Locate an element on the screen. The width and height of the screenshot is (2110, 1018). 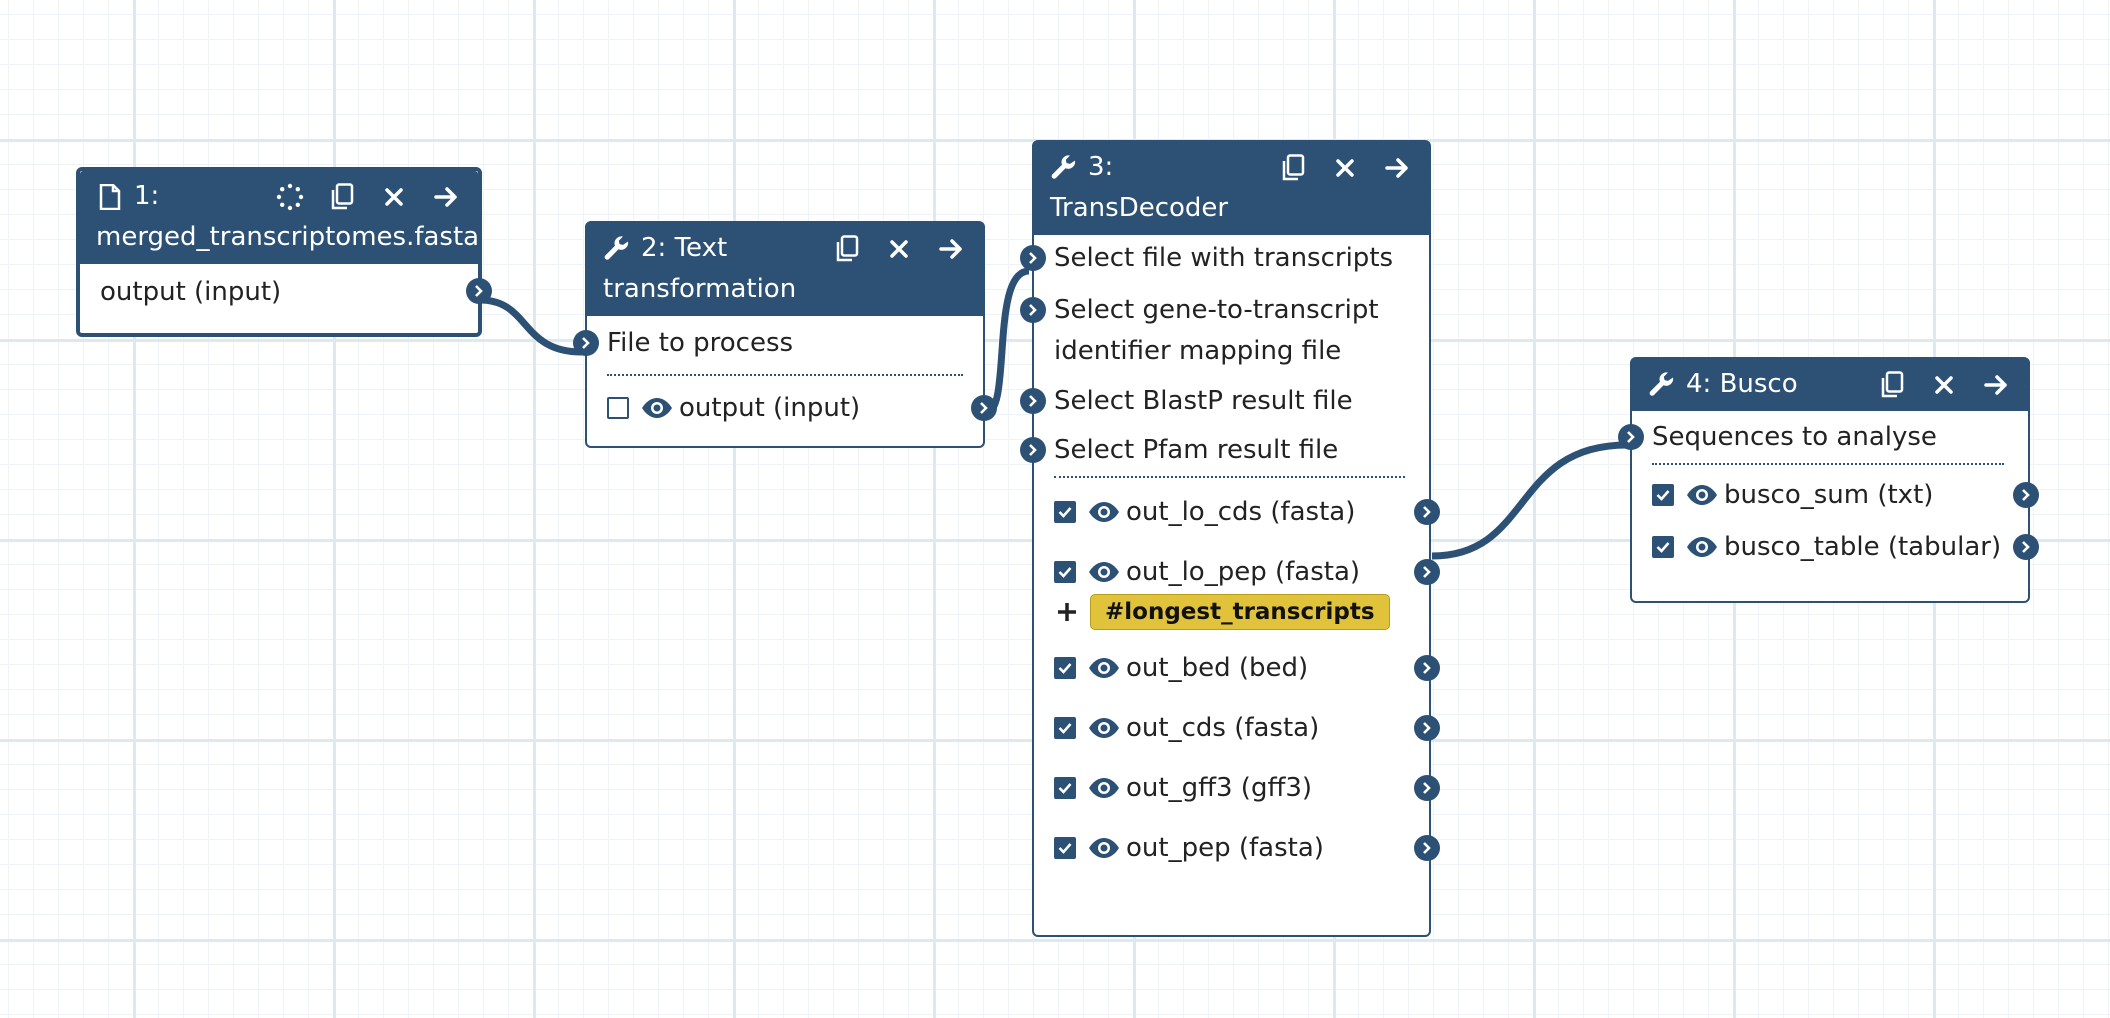
input-row: Select BlastP result file is located at coordinates (1212, 402).